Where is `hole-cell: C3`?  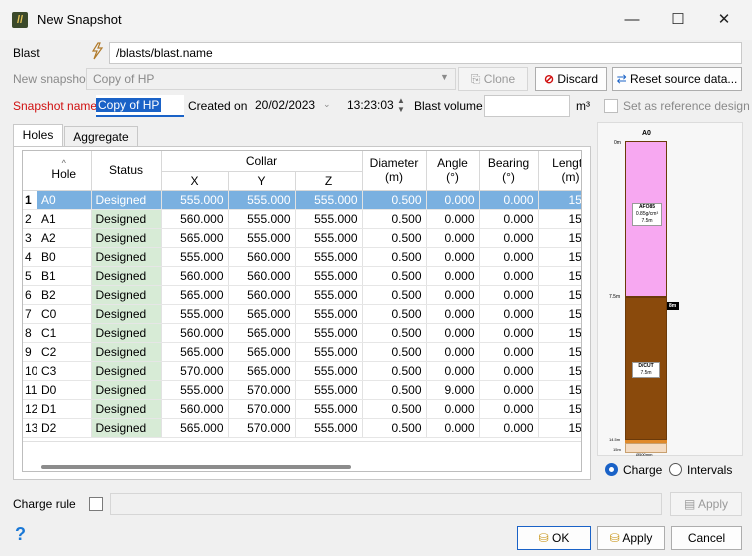
hole-cell: C3 is located at coordinates (64, 371).